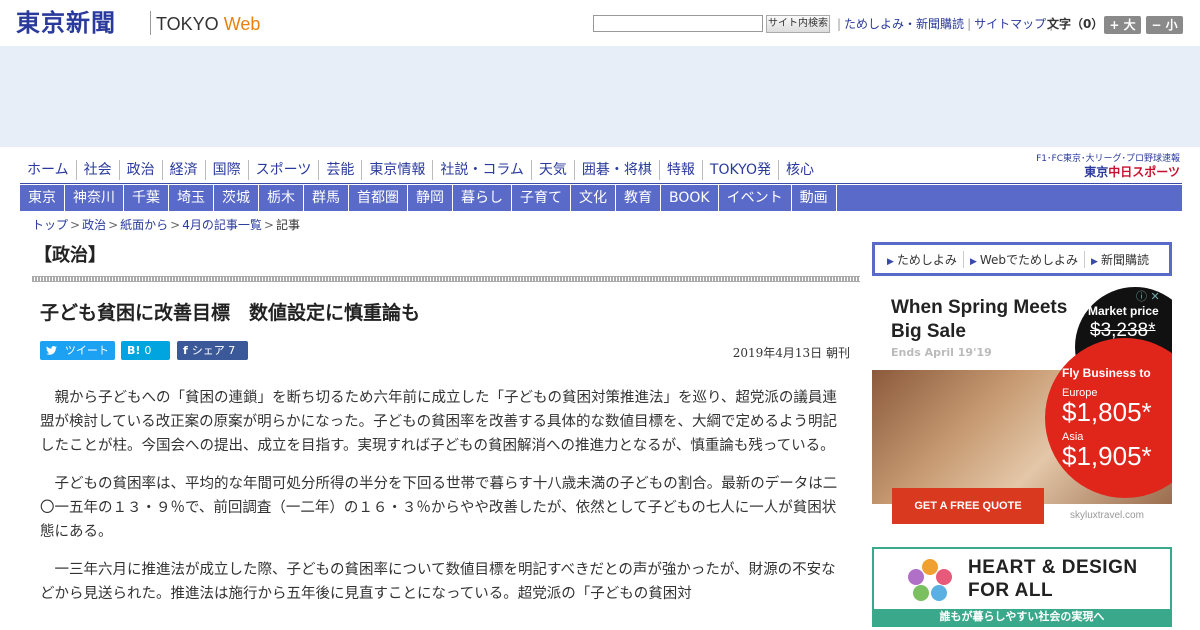  I want to click on sitemap-link: サイトマップ, so click(1010, 24).